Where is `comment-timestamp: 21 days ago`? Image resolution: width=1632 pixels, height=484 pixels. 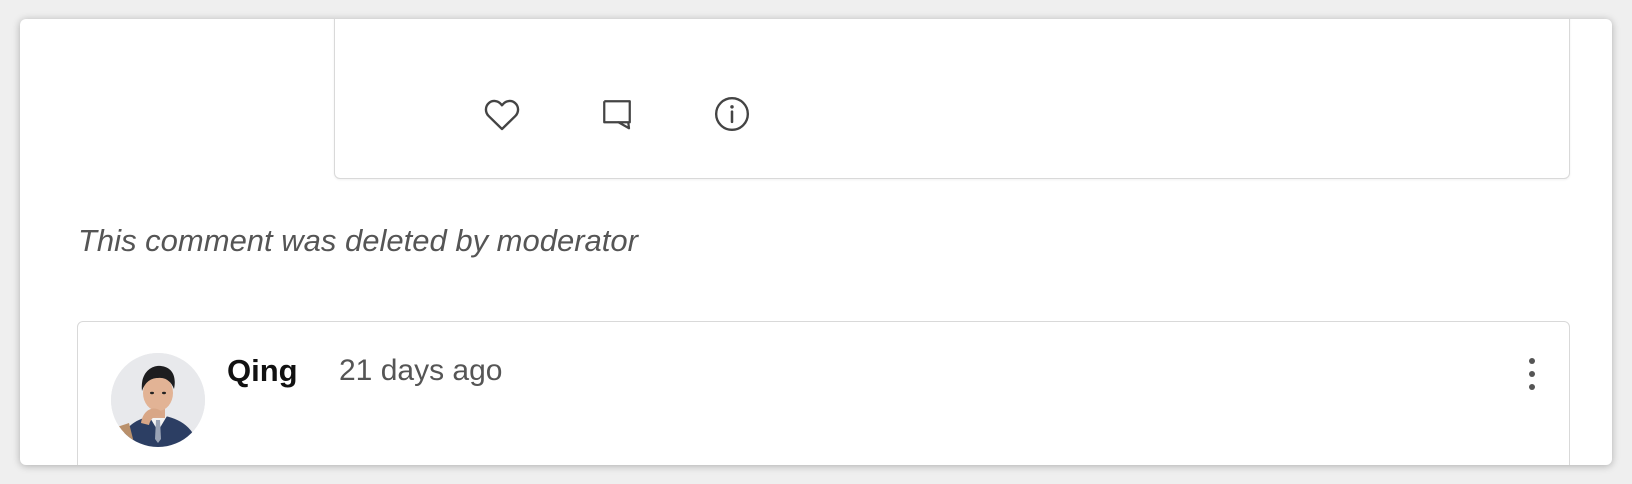 comment-timestamp: 21 days ago is located at coordinates (421, 370).